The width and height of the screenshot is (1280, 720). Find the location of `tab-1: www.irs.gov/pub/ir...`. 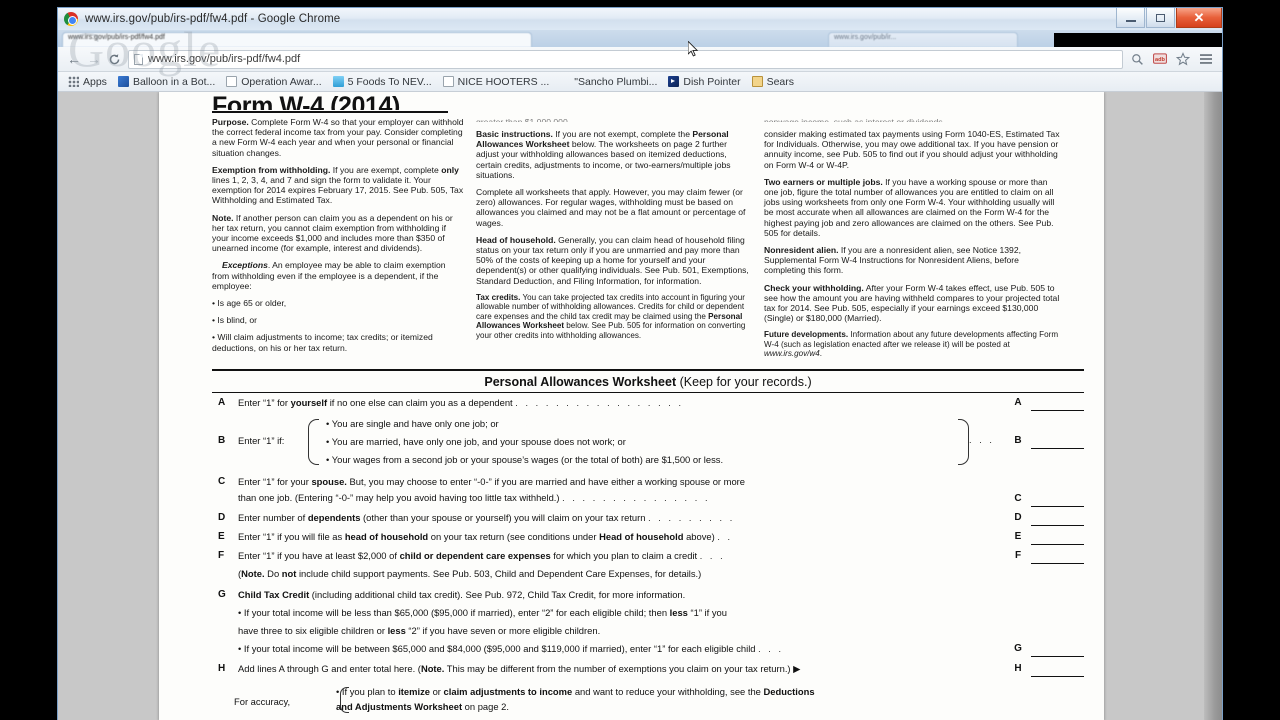

tab-1: www.irs.gov/pub/ir... is located at coordinates (923, 39).